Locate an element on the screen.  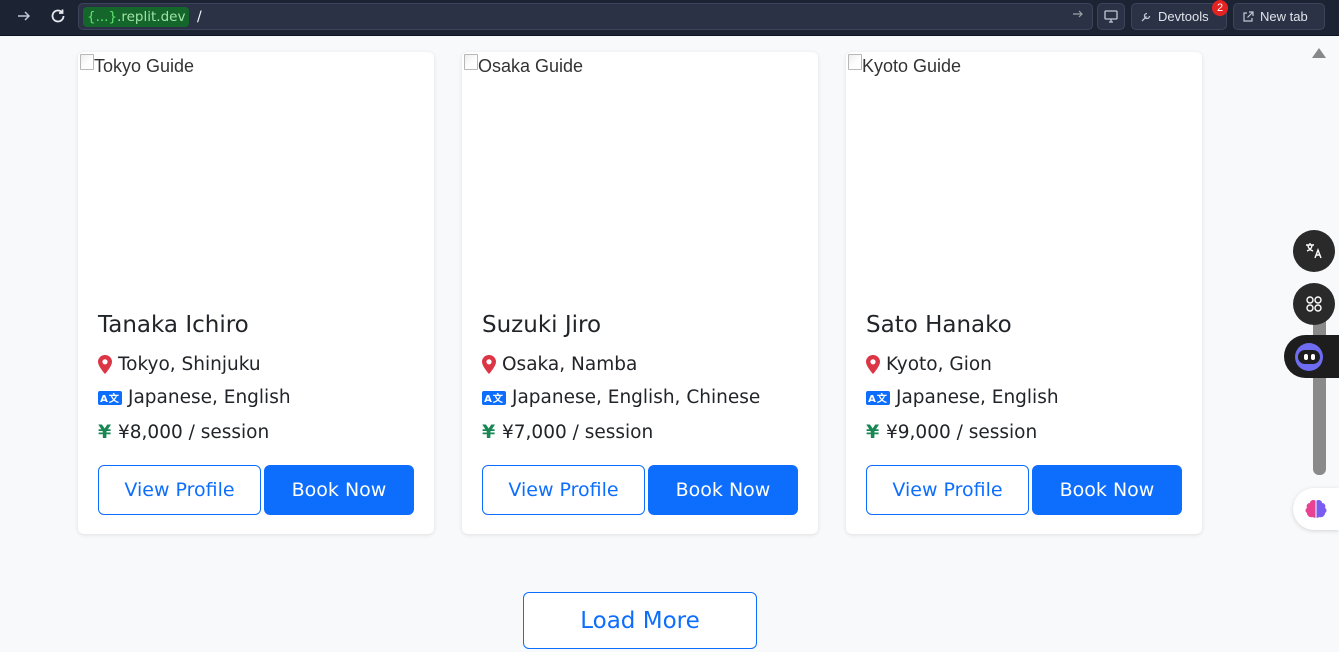
url-path: / is located at coordinates (199, 17).